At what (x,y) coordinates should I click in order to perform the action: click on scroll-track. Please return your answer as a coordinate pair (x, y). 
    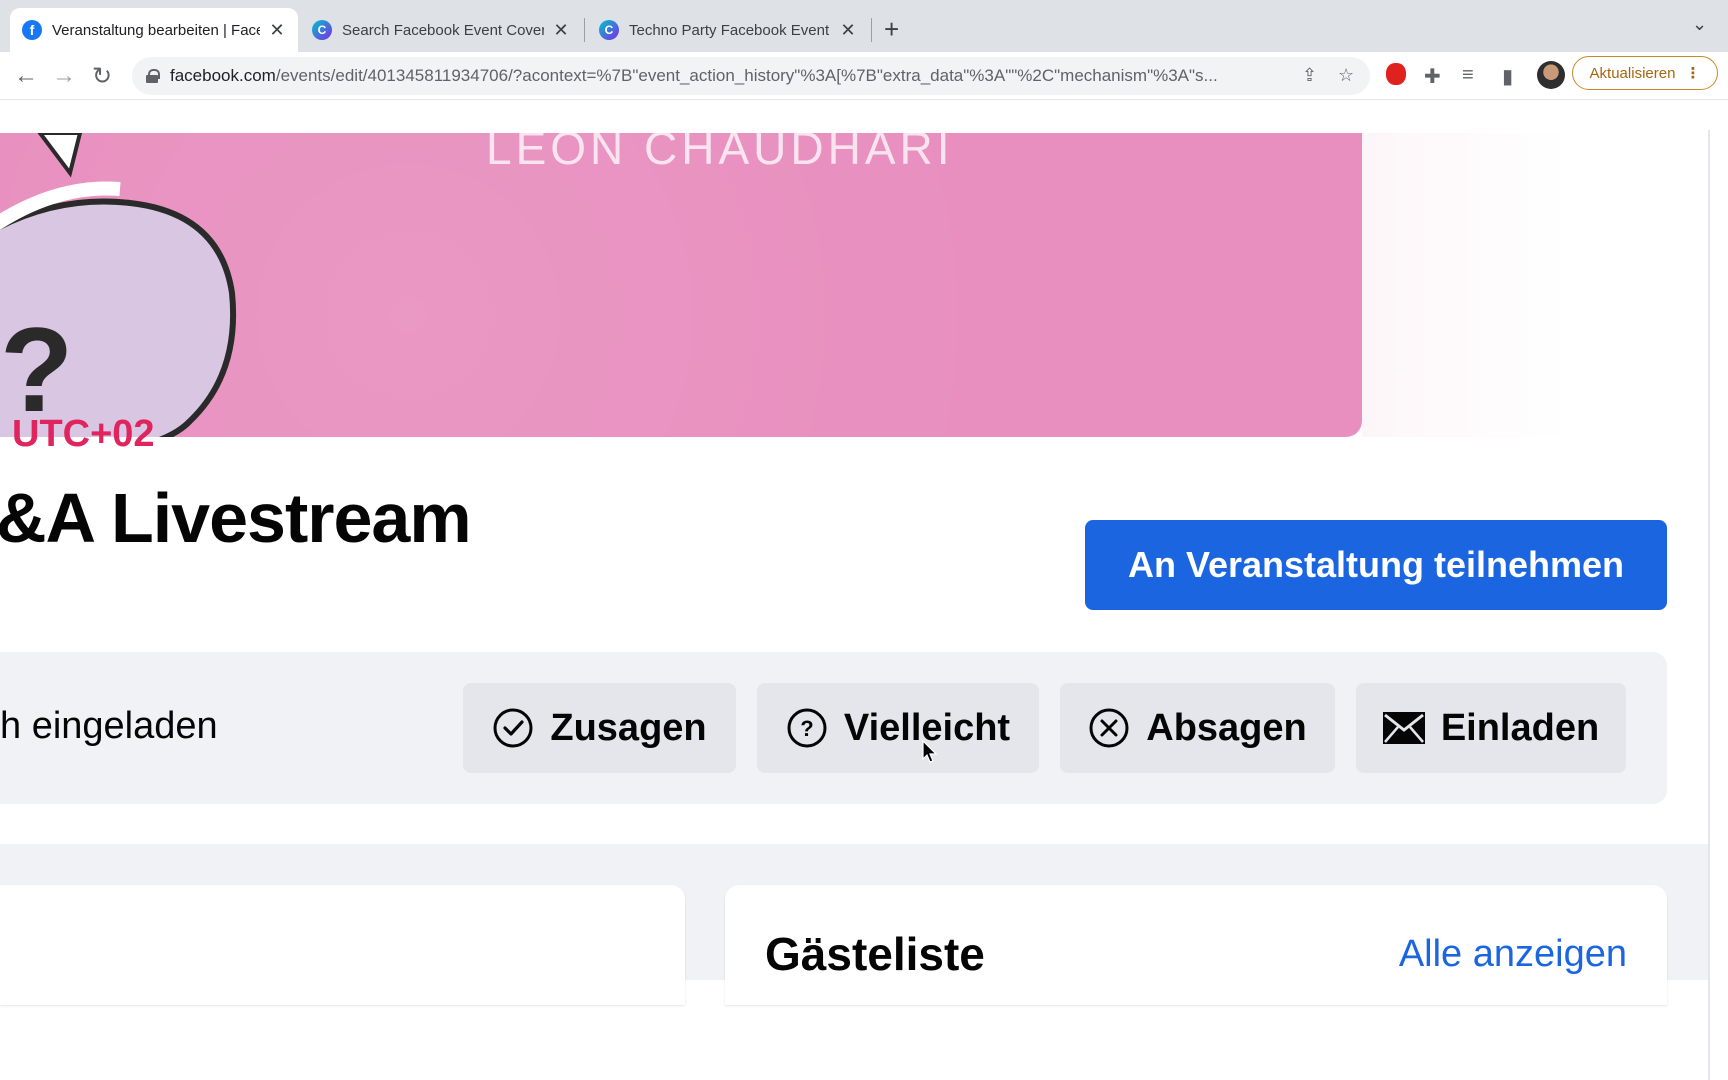
    Looking at the image, I should click on (1709, 605).